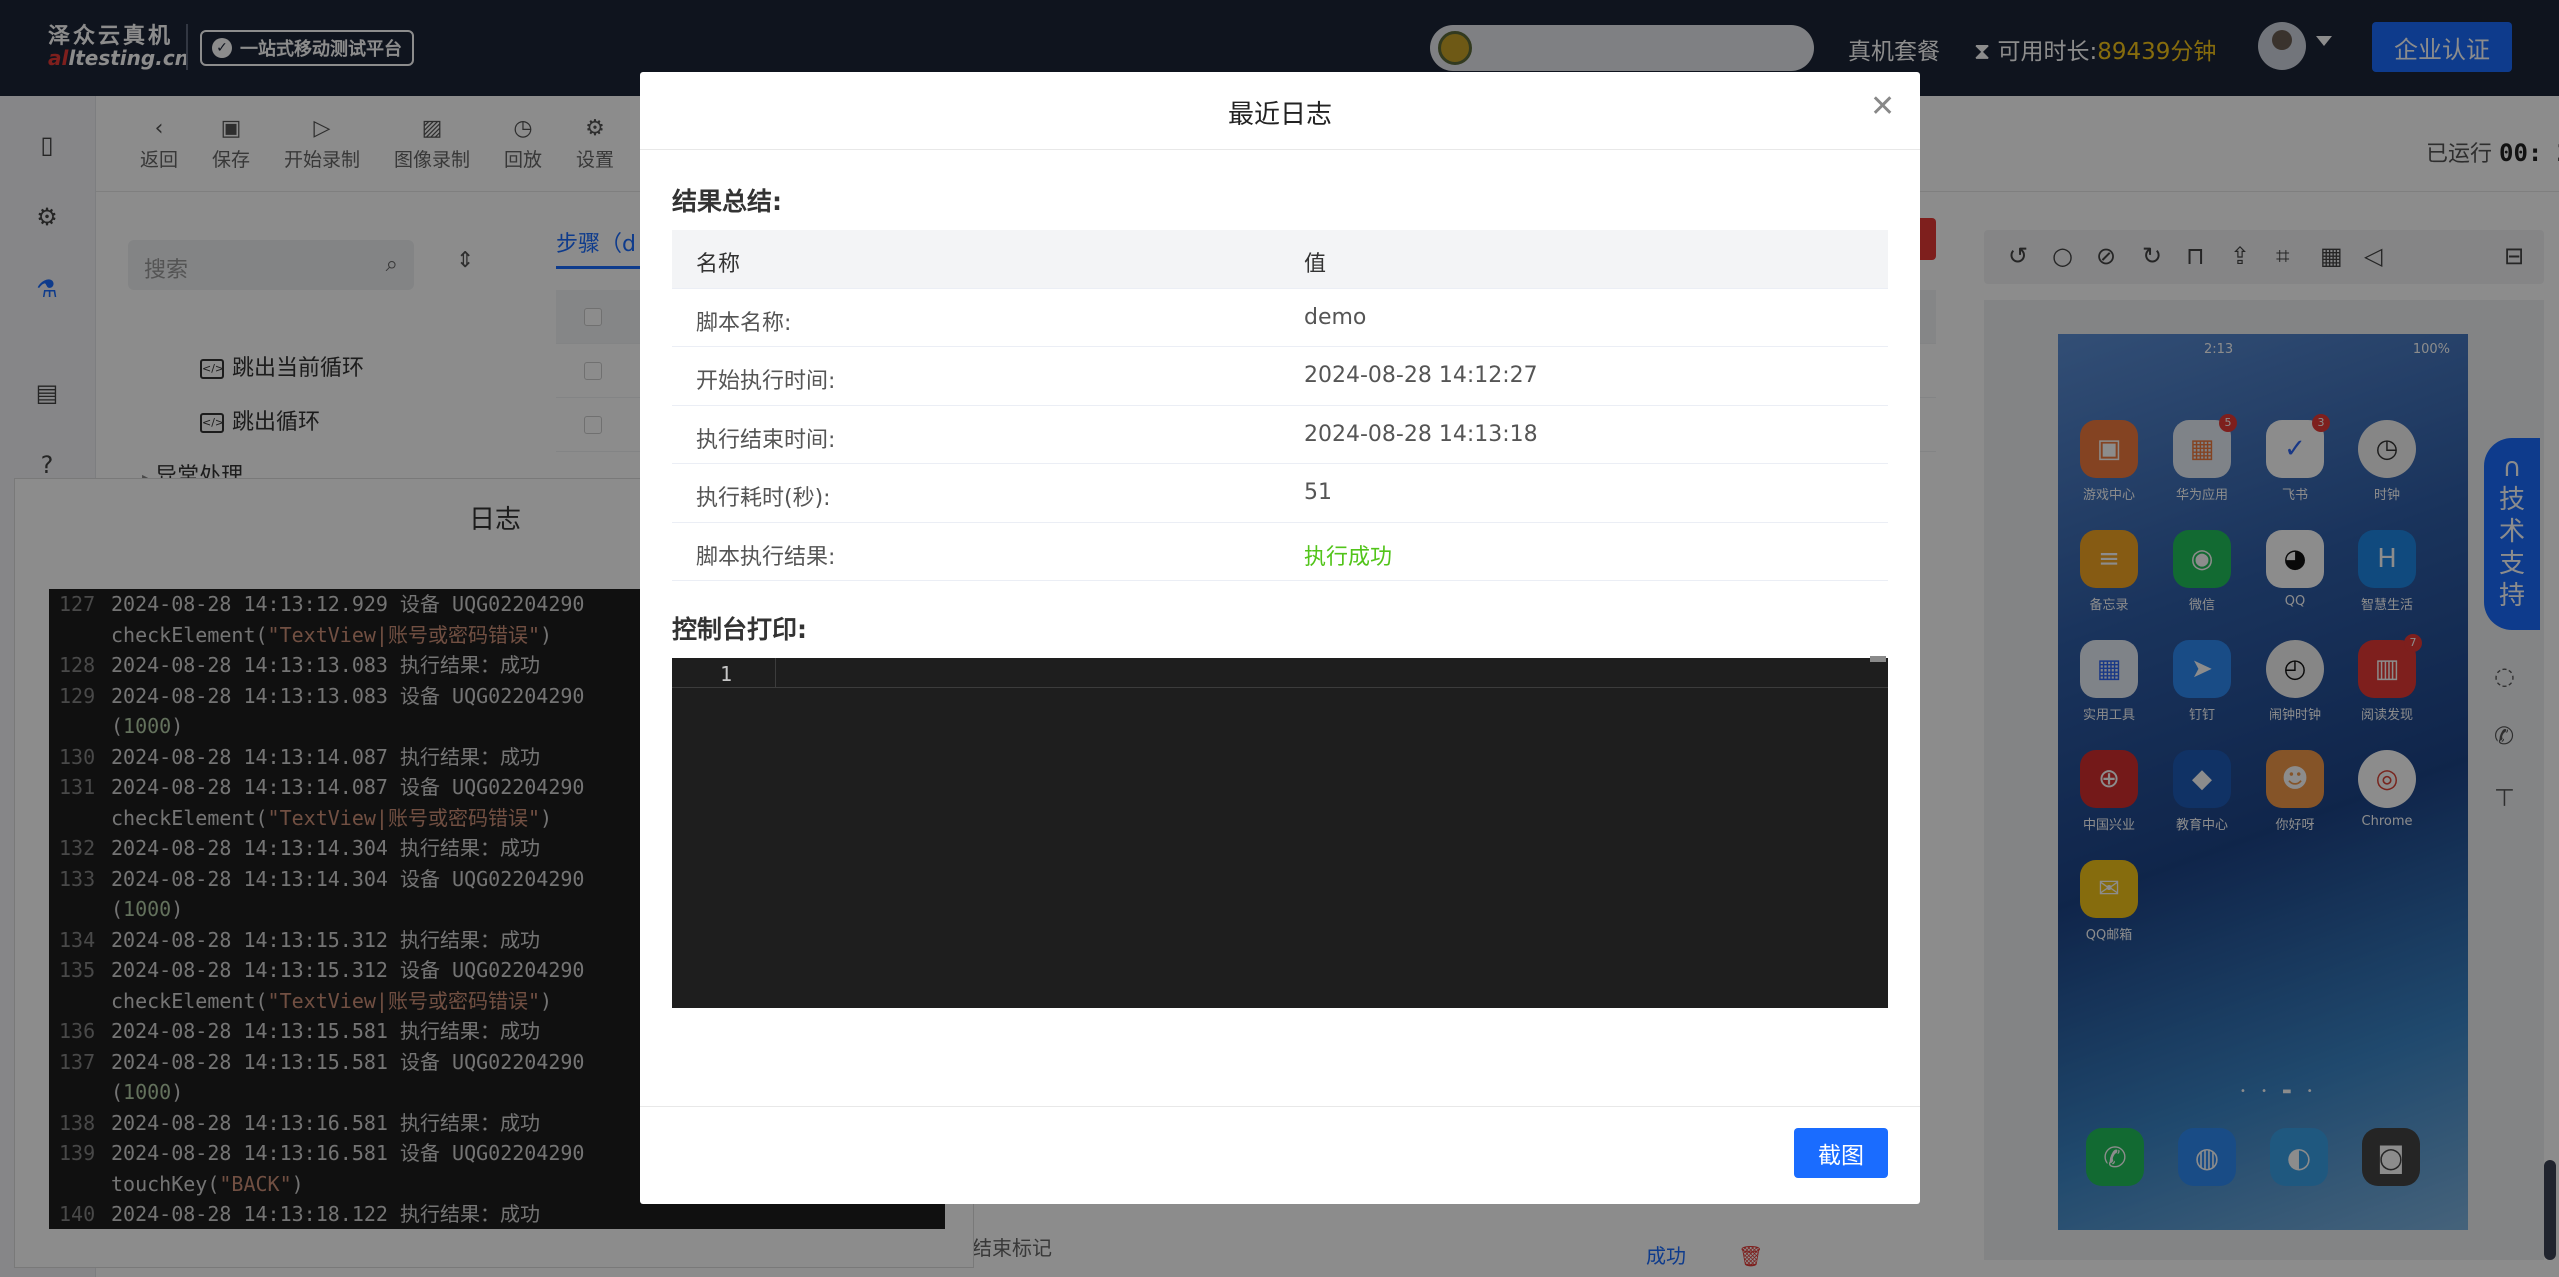 The width and height of the screenshot is (2559, 1277). What do you see at coordinates (1280, 493) in the screenshot?
I see `table-row: 执行耗时(秒): 51` at bounding box center [1280, 493].